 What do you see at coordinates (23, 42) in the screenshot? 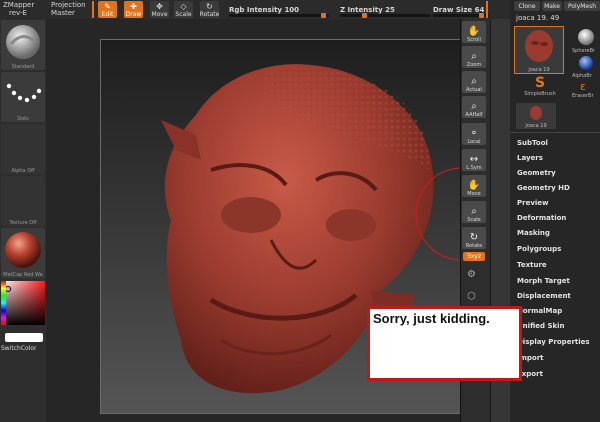
I see `standard-brush-icon` at bounding box center [23, 42].